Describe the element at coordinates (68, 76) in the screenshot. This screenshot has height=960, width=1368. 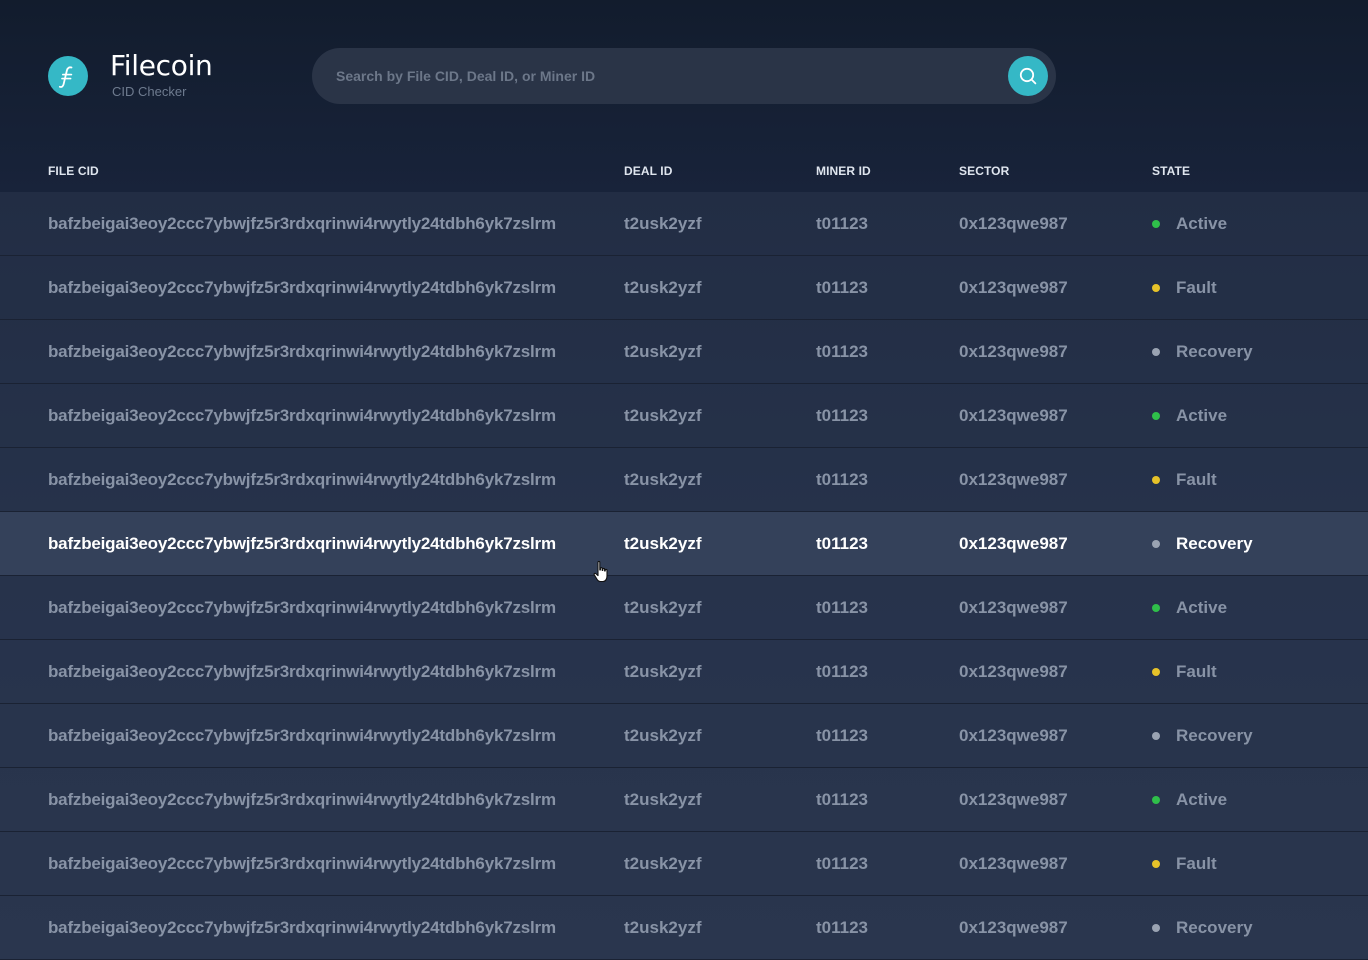
I see `filecoin-logo-icon` at that location.